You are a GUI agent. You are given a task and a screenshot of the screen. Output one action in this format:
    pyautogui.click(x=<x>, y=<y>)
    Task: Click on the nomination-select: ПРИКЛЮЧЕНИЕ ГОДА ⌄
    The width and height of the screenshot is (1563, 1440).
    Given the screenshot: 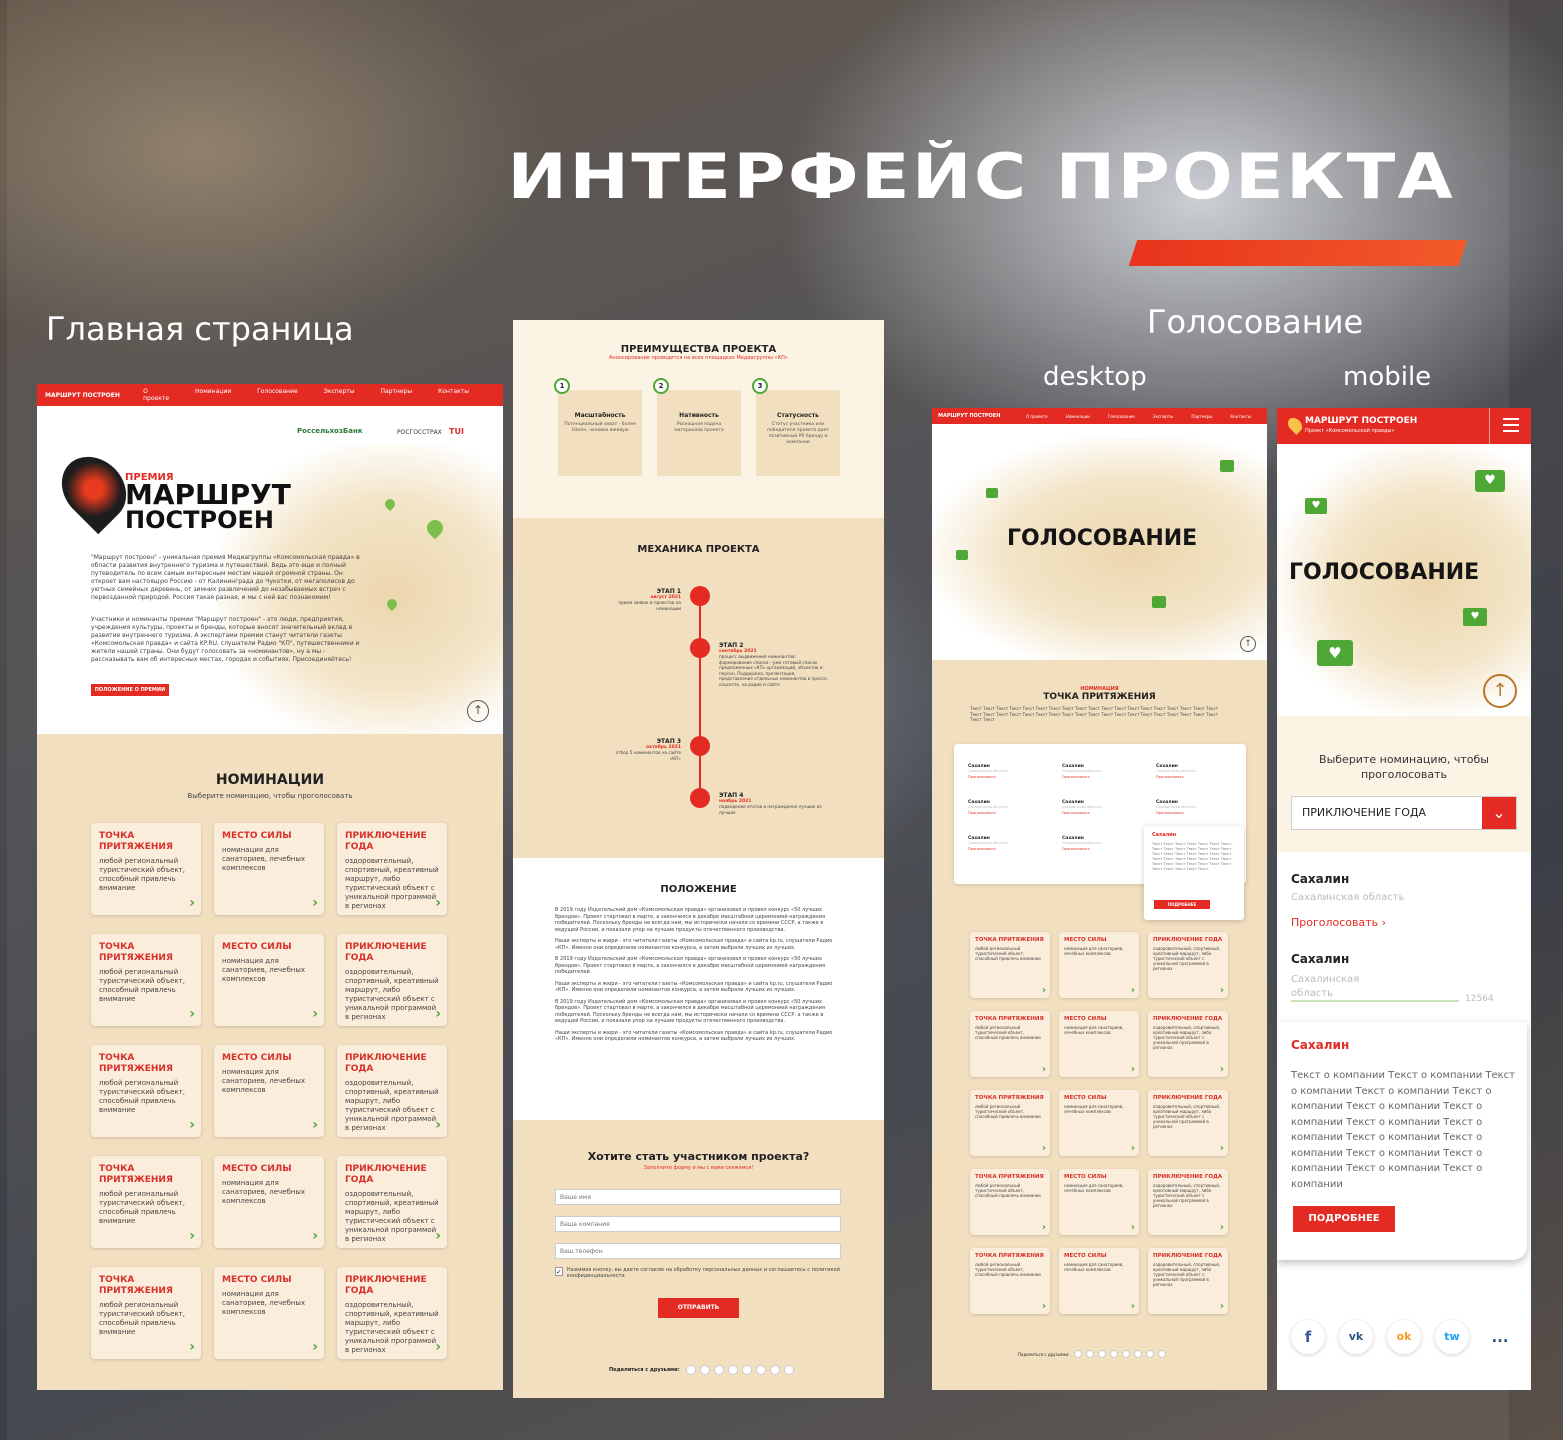 What is the action you would take?
    pyautogui.click(x=1404, y=813)
    